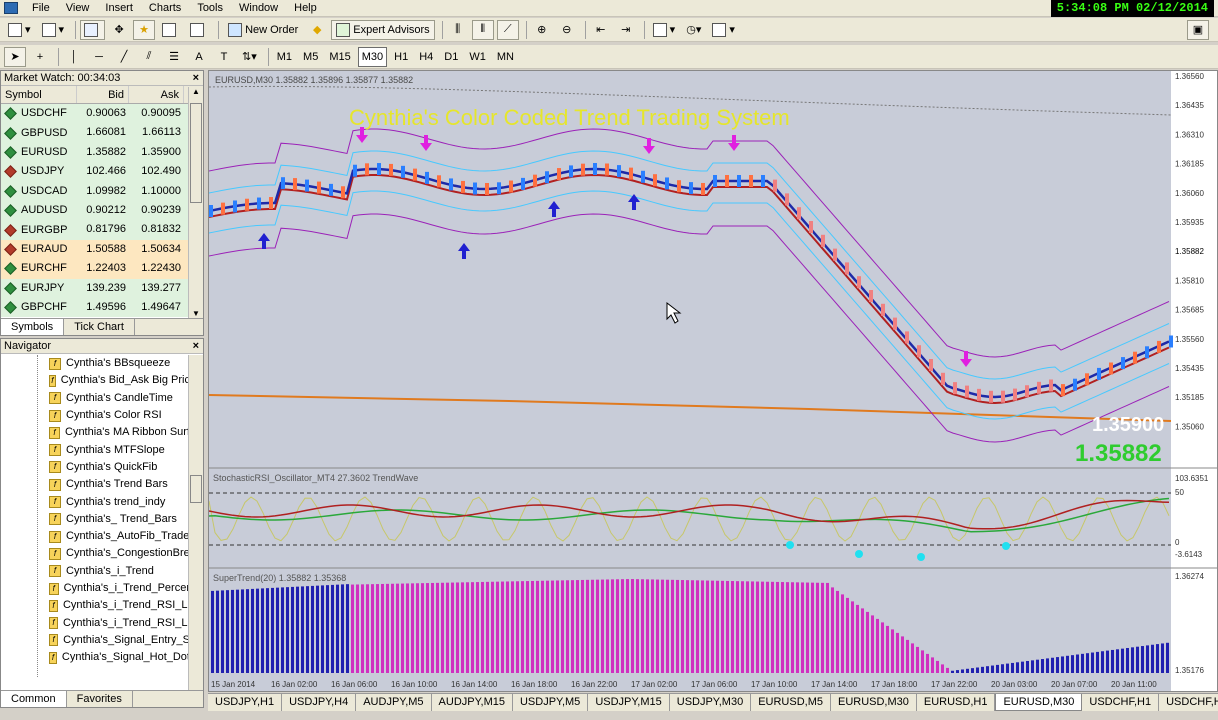 This screenshot has width=1218, height=720. Describe the element at coordinates (224, 57) in the screenshot. I see `text-label-button: T` at that location.